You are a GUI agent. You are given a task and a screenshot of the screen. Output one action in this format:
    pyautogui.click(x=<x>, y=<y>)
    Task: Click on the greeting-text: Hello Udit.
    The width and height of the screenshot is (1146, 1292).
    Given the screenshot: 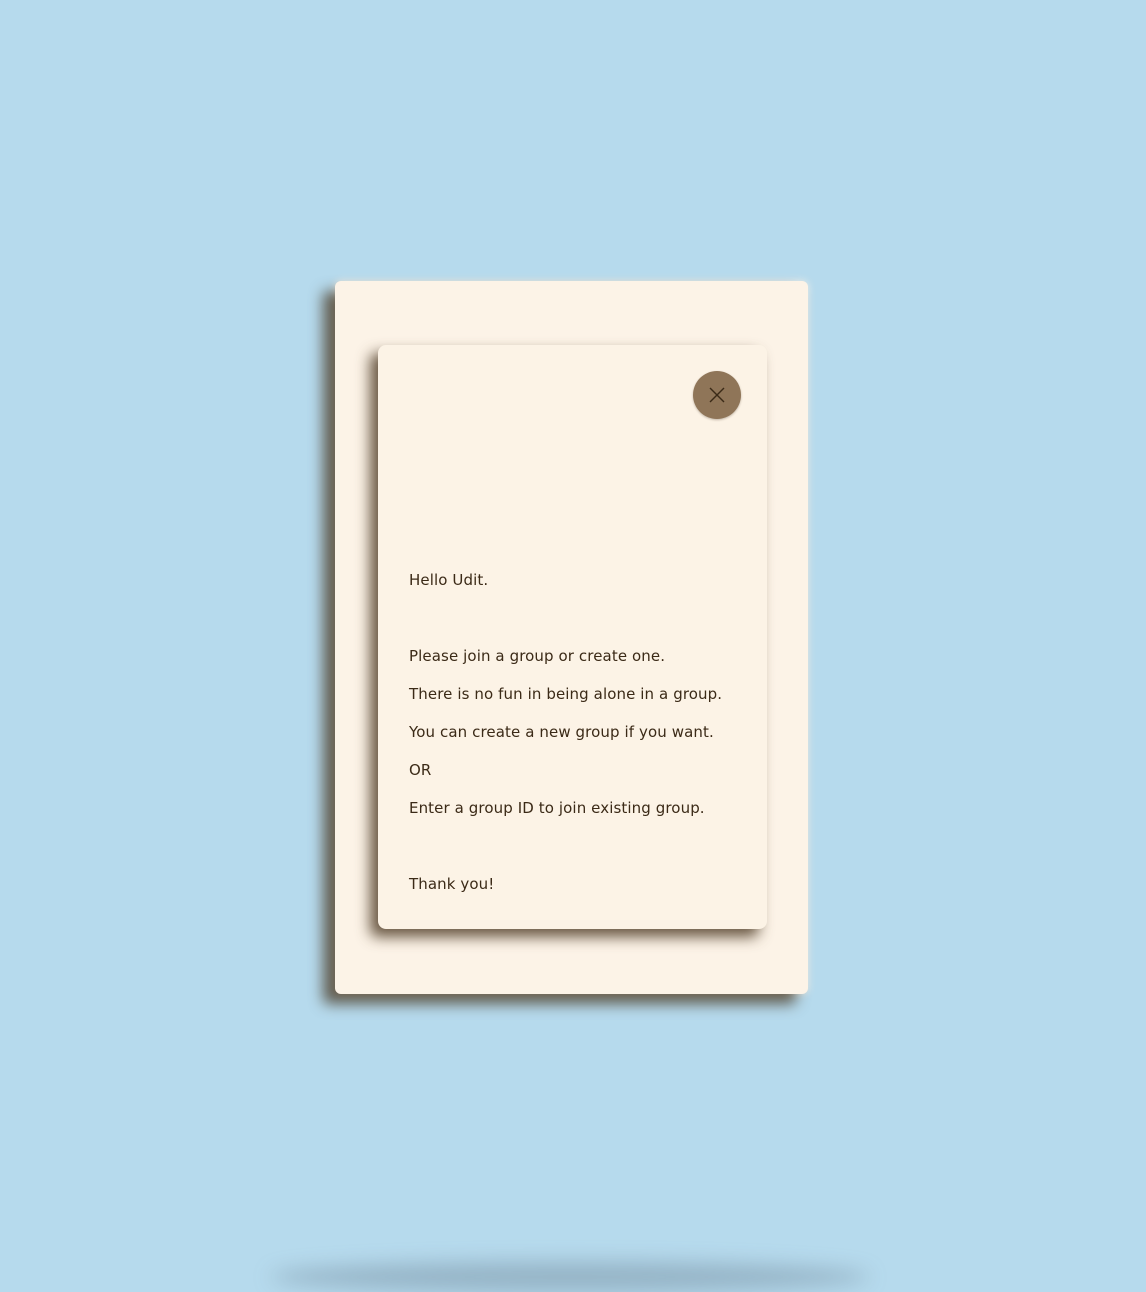 What is the action you would take?
    pyautogui.click(x=449, y=580)
    